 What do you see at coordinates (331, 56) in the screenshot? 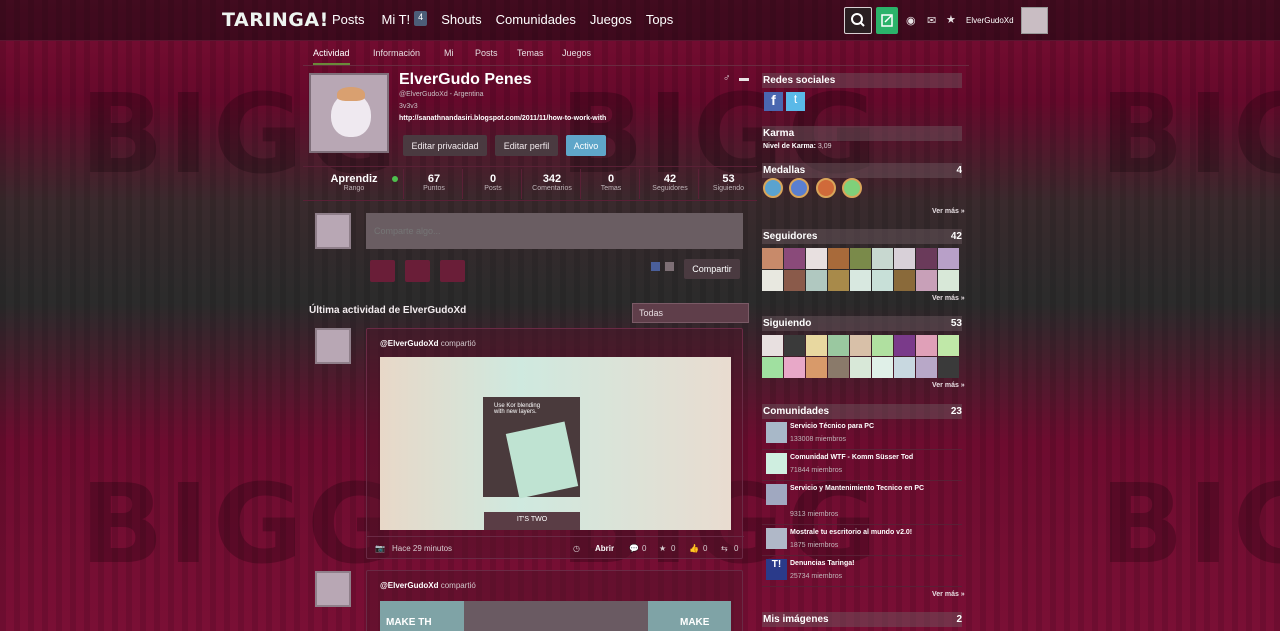
I see `tab-actividad: Actividad` at bounding box center [331, 56].